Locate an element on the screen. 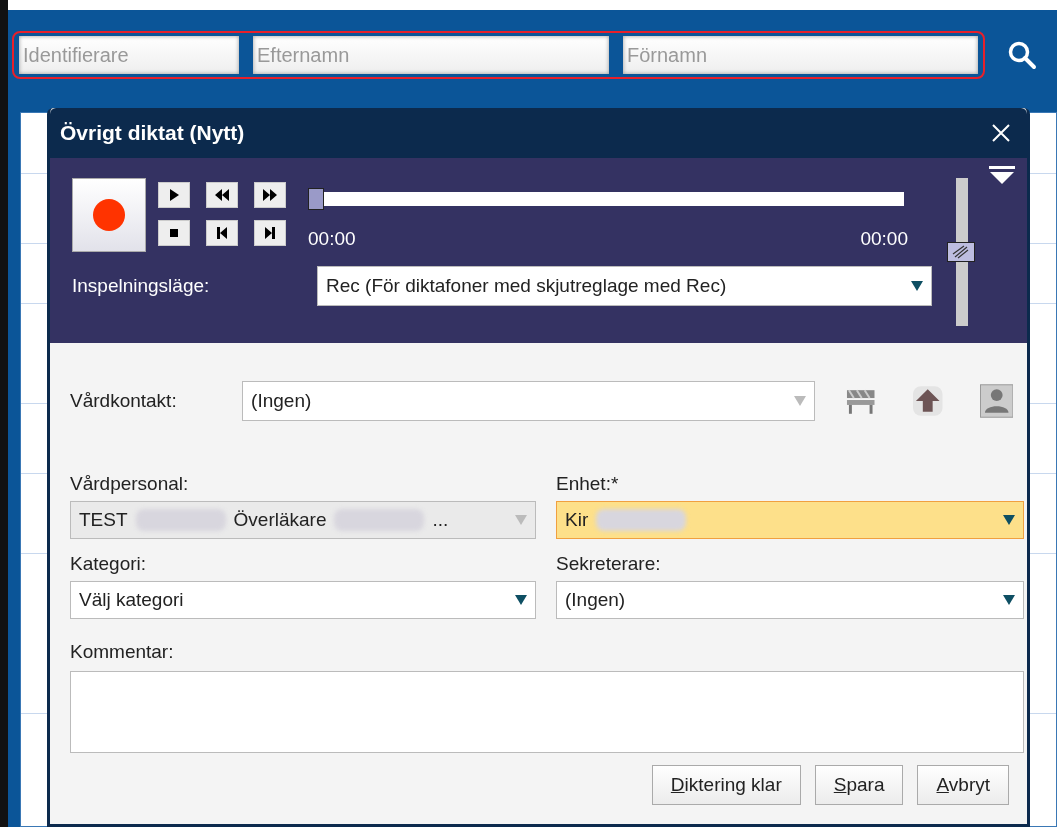  search-field: Förnamn is located at coordinates (800, 55).